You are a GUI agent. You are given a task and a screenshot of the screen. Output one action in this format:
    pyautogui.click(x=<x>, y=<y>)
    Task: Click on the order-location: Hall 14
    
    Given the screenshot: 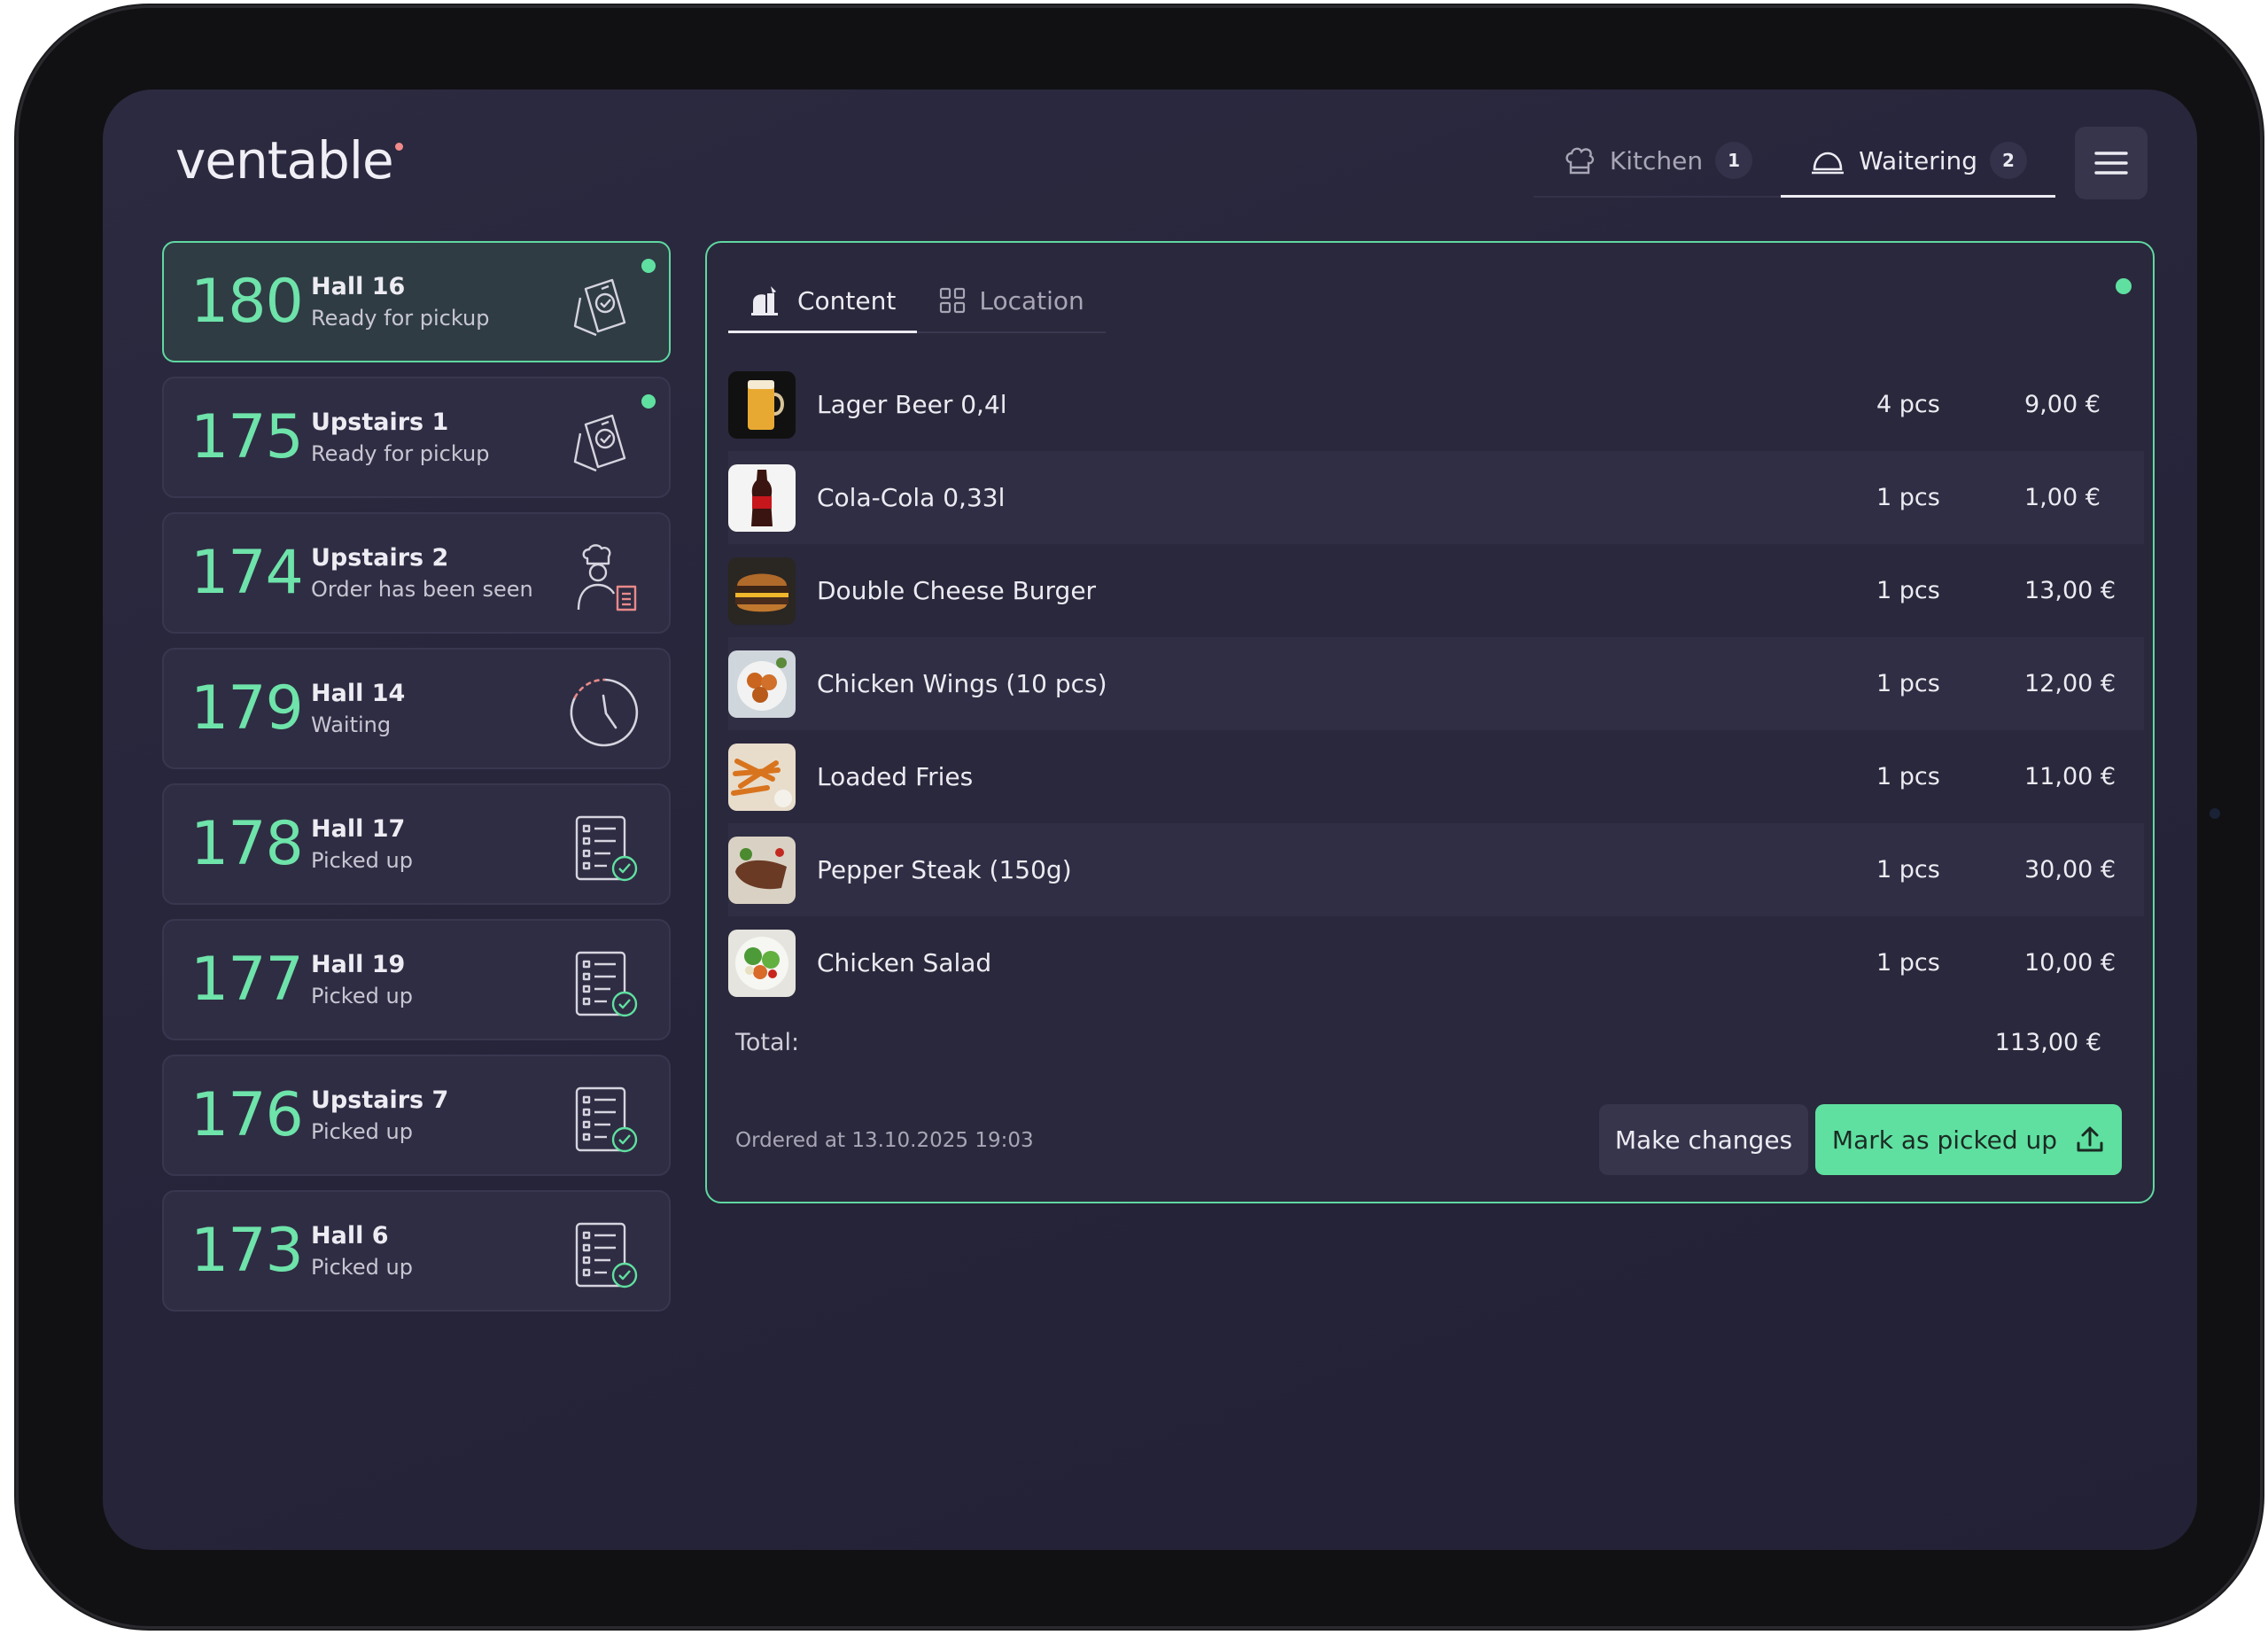 What is the action you would take?
    pyautogui.click(x=358, y=693)
    